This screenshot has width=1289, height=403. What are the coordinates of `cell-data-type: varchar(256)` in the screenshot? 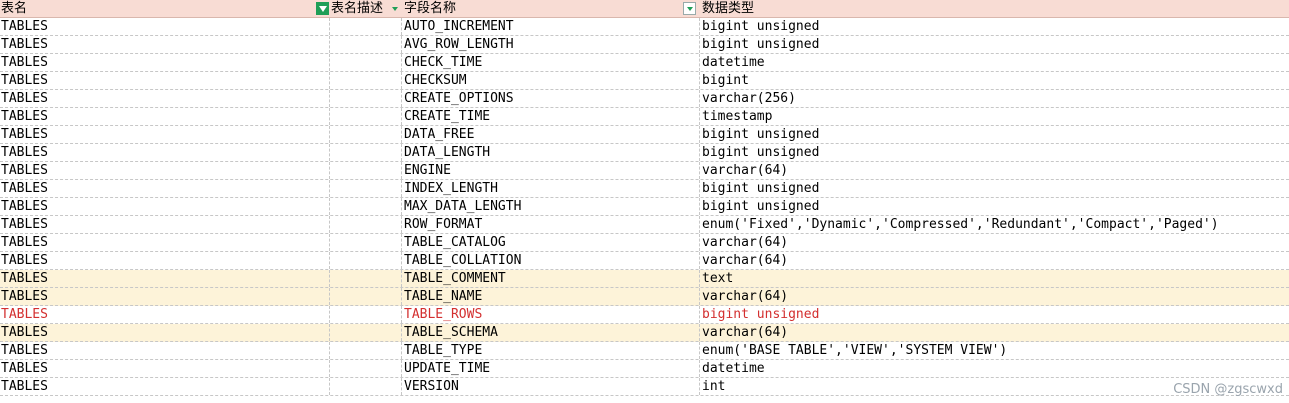 It's located at (994, 98).